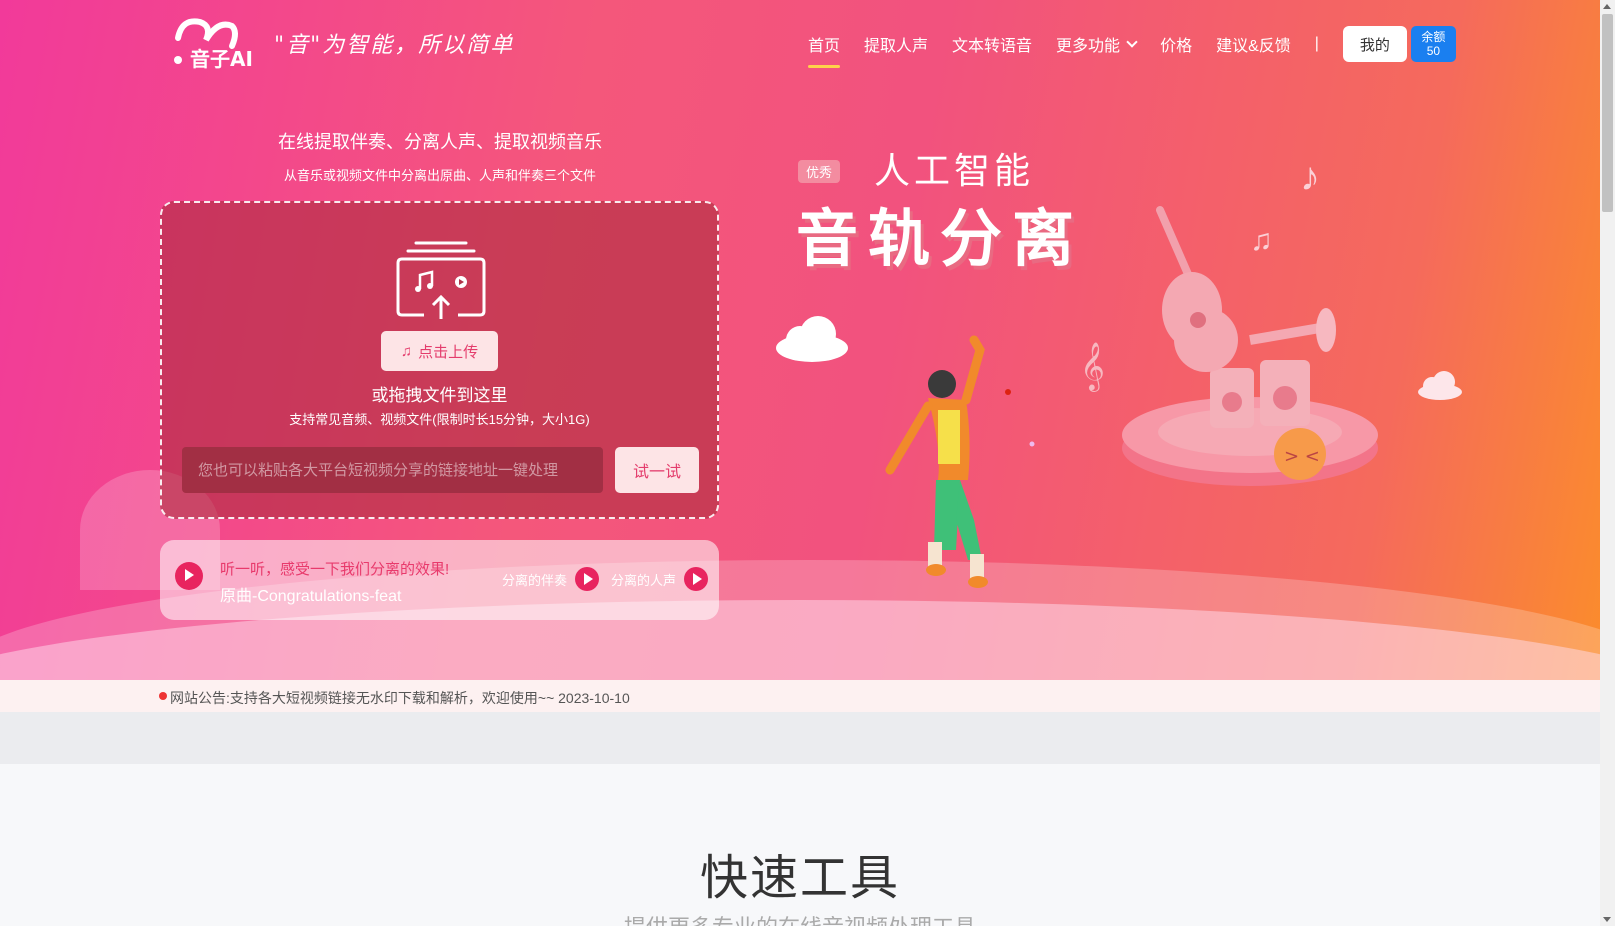  What do you see at coordinates (1132, 42) in the screenshot?
I see `chevron-down-icon` at bounding box center [1132, 42].